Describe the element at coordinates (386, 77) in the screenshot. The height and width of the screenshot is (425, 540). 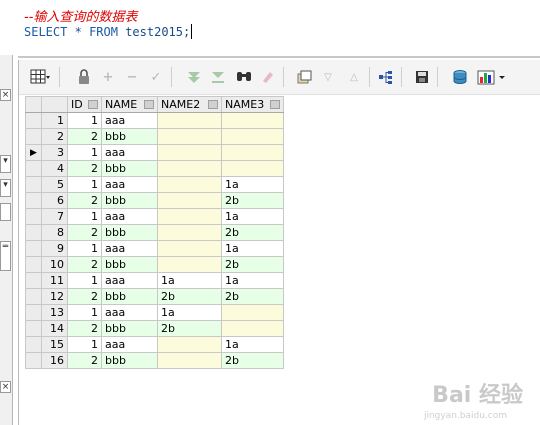
I see `tree-icon` at that location.